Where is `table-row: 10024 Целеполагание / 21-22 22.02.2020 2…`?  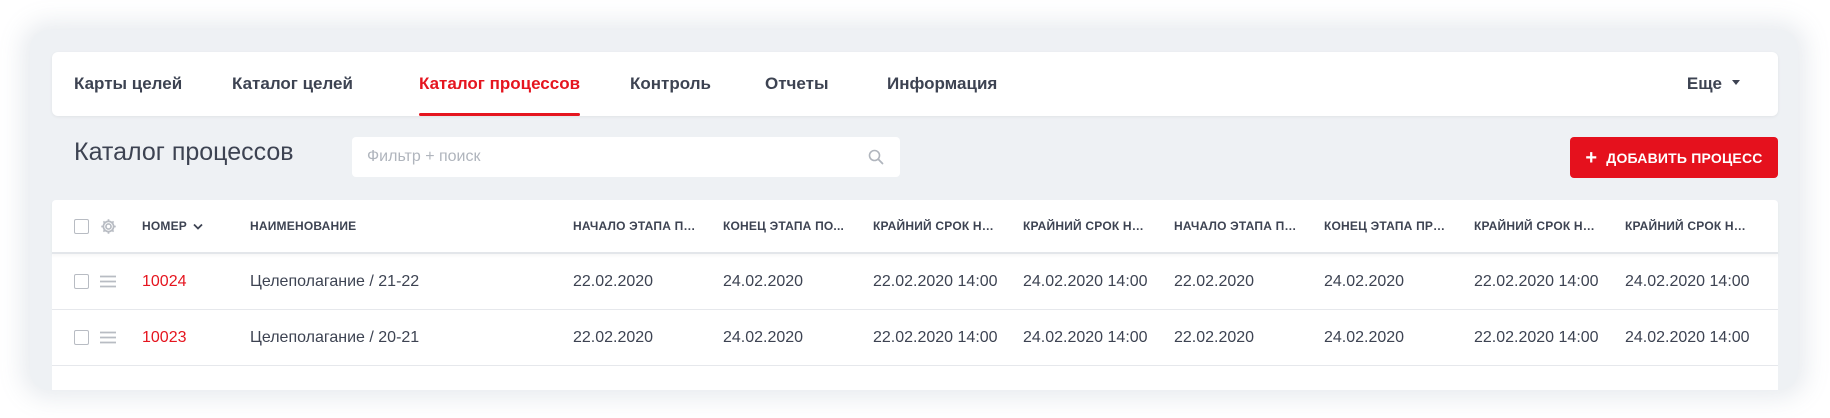
table-row: 10024 Целеполагание / 21-22 22.02.2020 2… is located at coordinates (915, 282).